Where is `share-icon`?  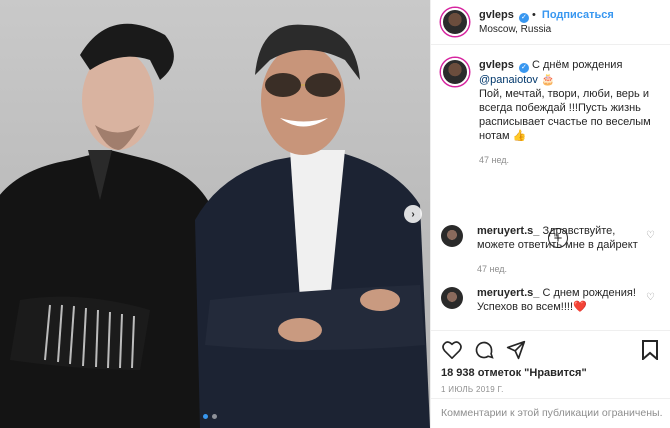
share-icon is located at coordinates (516, 350).